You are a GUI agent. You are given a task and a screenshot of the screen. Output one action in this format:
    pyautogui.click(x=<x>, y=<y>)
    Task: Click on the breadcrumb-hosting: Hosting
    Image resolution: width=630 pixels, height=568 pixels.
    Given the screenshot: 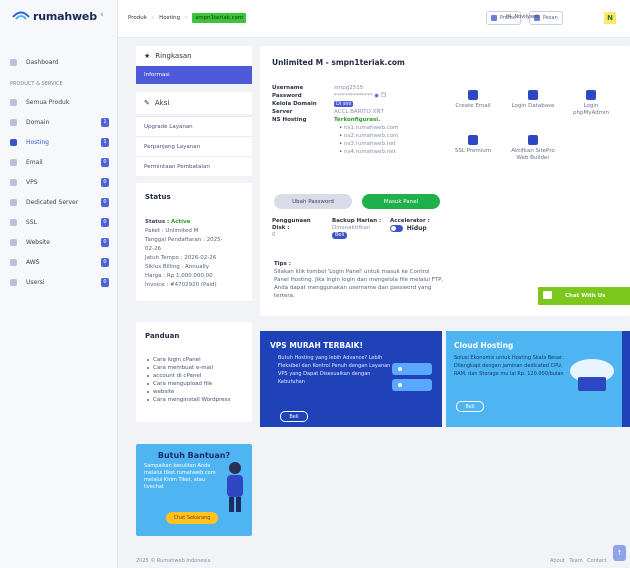 What is the action you would take?
    pyautogui.click(x=169, y=18)
    